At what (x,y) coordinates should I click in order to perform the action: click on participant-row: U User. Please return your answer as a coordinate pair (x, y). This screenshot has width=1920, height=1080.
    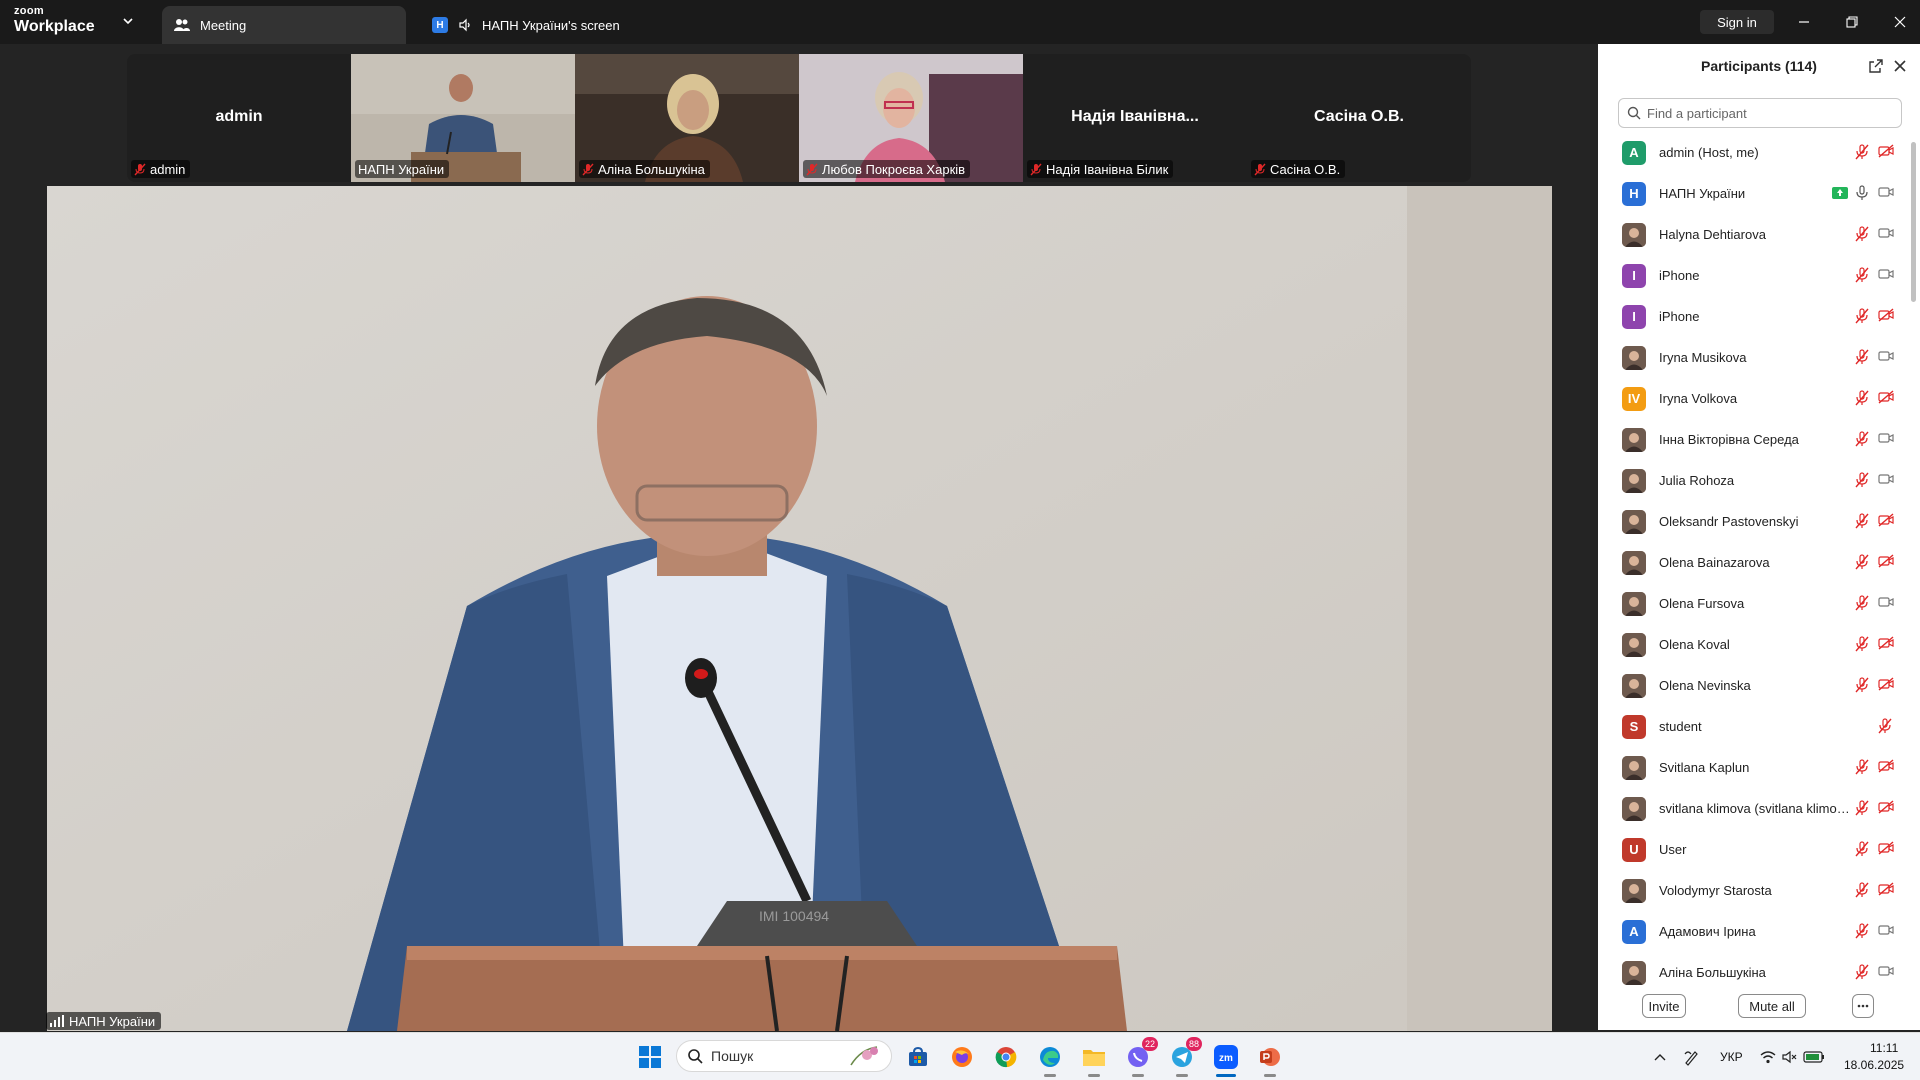
    Looking at the image, I should click on (1753, 849).